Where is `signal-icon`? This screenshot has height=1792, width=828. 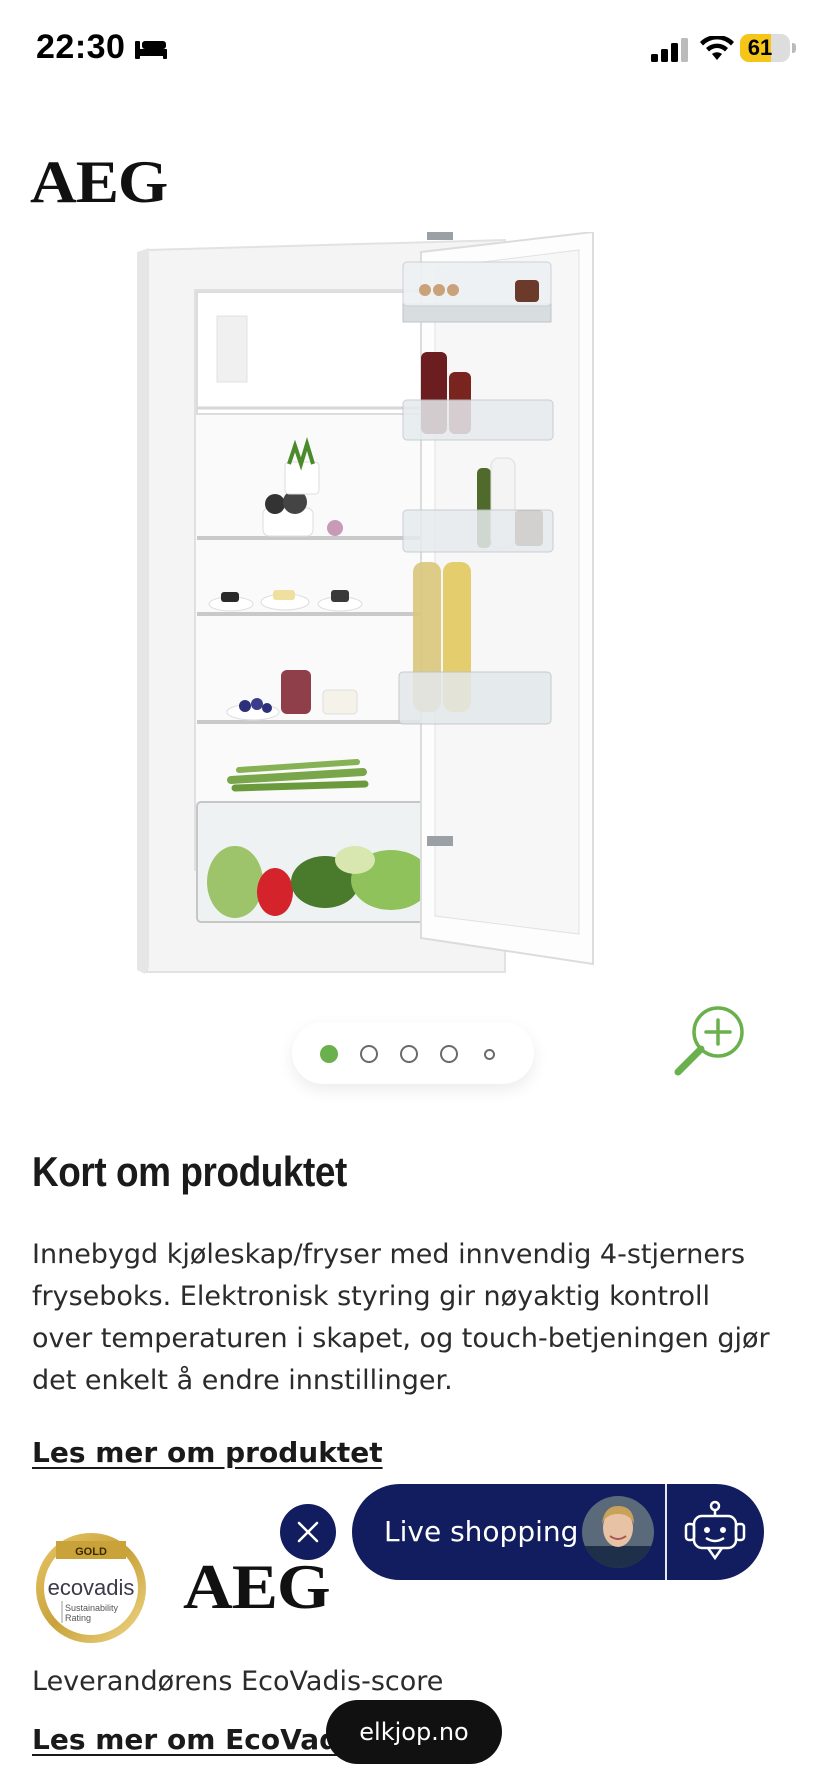
signal-icon is located at coordinates (669, 50).